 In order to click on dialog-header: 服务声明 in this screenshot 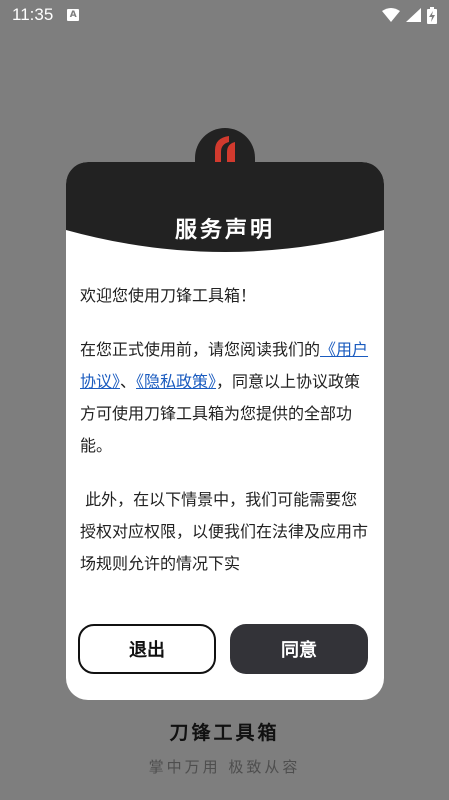, I will do `click(225, 217)`.